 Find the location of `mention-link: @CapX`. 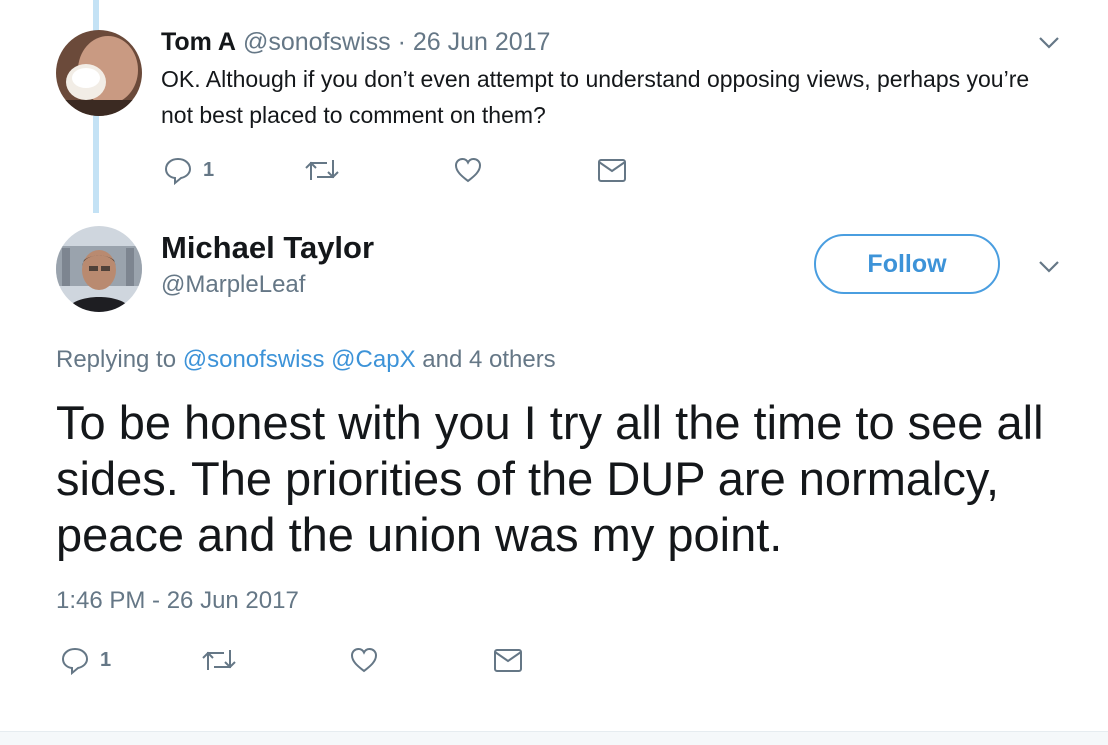

mention-link: @CapX is located at coordinates (373, 359).